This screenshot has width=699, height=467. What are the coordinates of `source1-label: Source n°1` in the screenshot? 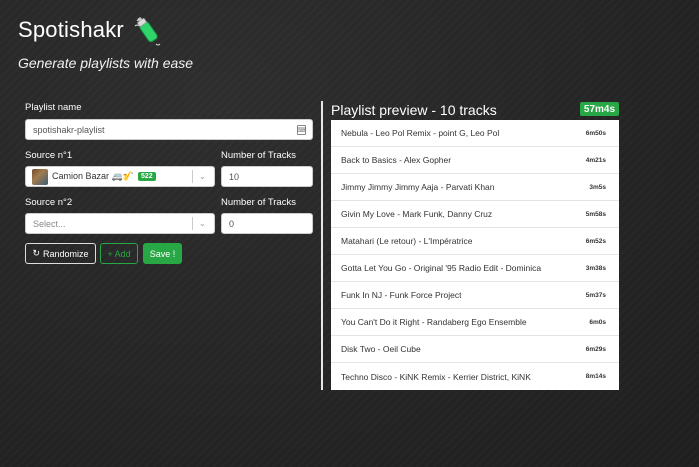 It's located at (49, 155).